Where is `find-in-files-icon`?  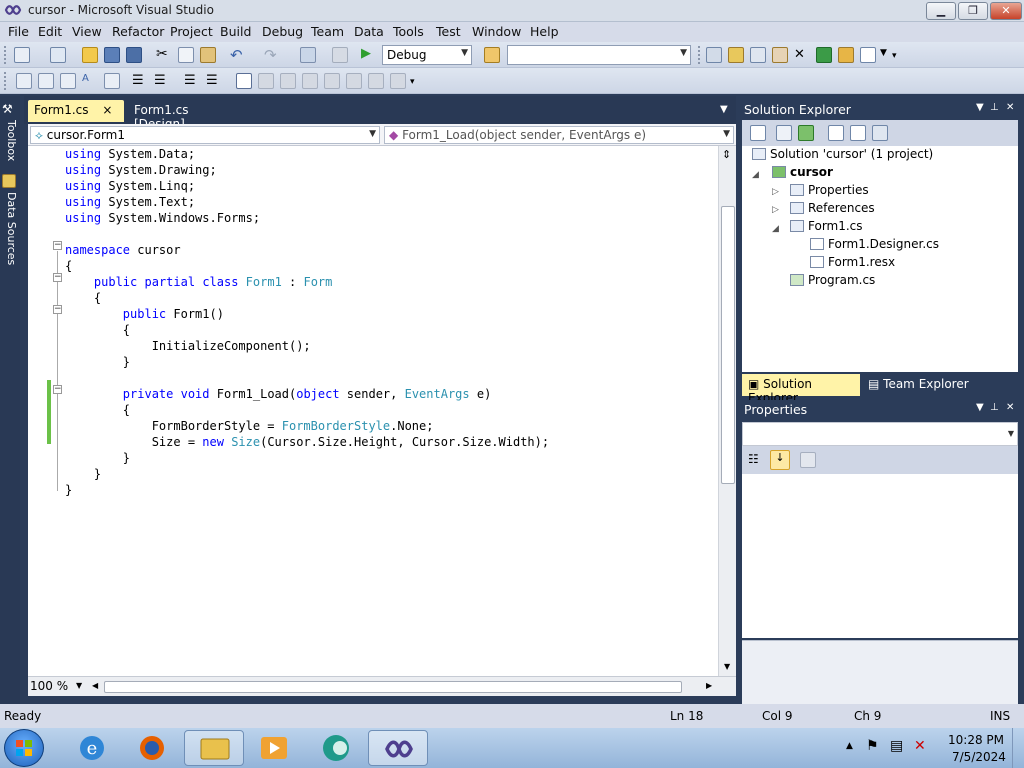 find-in-files-icon is located at coordinates (492, 55).